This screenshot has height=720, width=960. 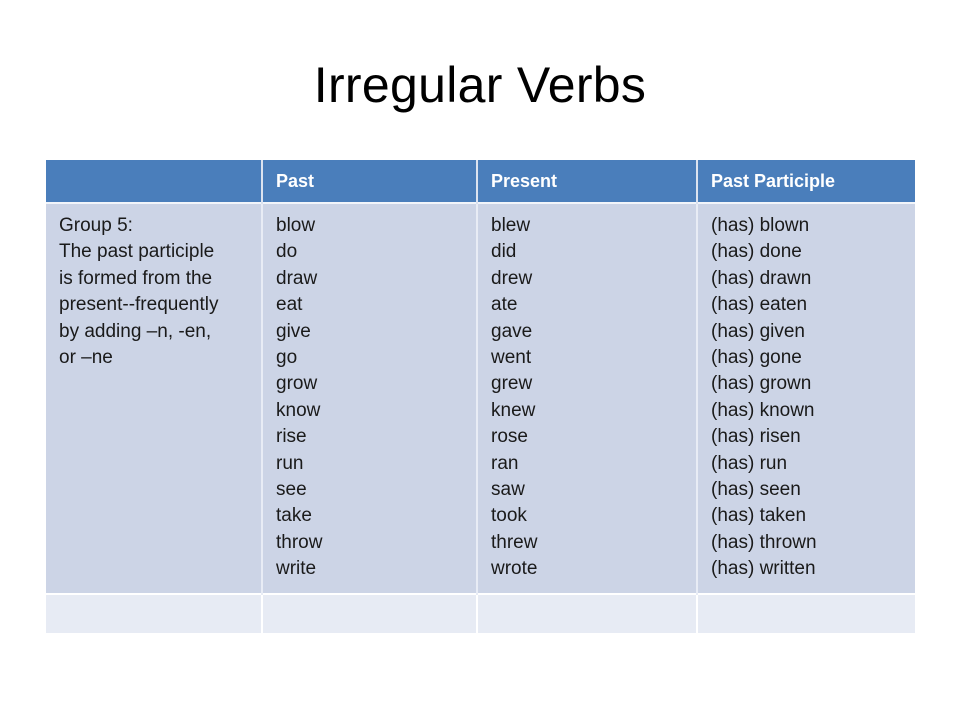 I want to click on table-row-empty, so click(x=480, y=612).